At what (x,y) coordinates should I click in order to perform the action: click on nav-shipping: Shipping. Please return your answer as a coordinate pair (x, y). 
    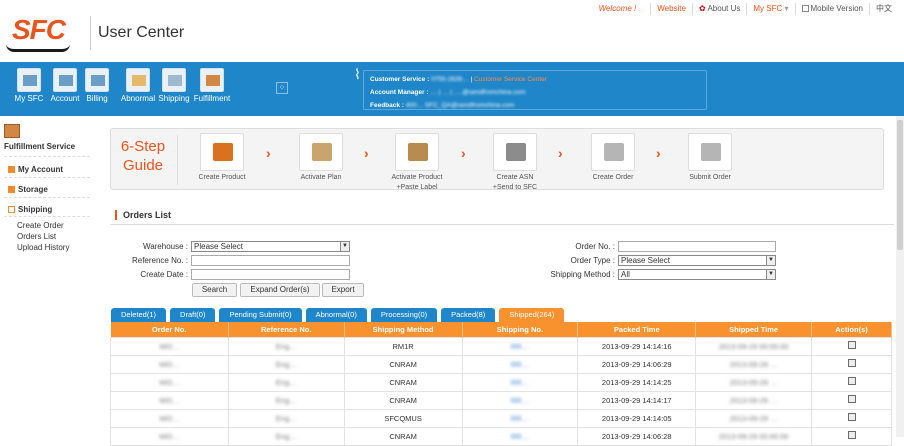
    Looking at the image, I should click on (174, 85).